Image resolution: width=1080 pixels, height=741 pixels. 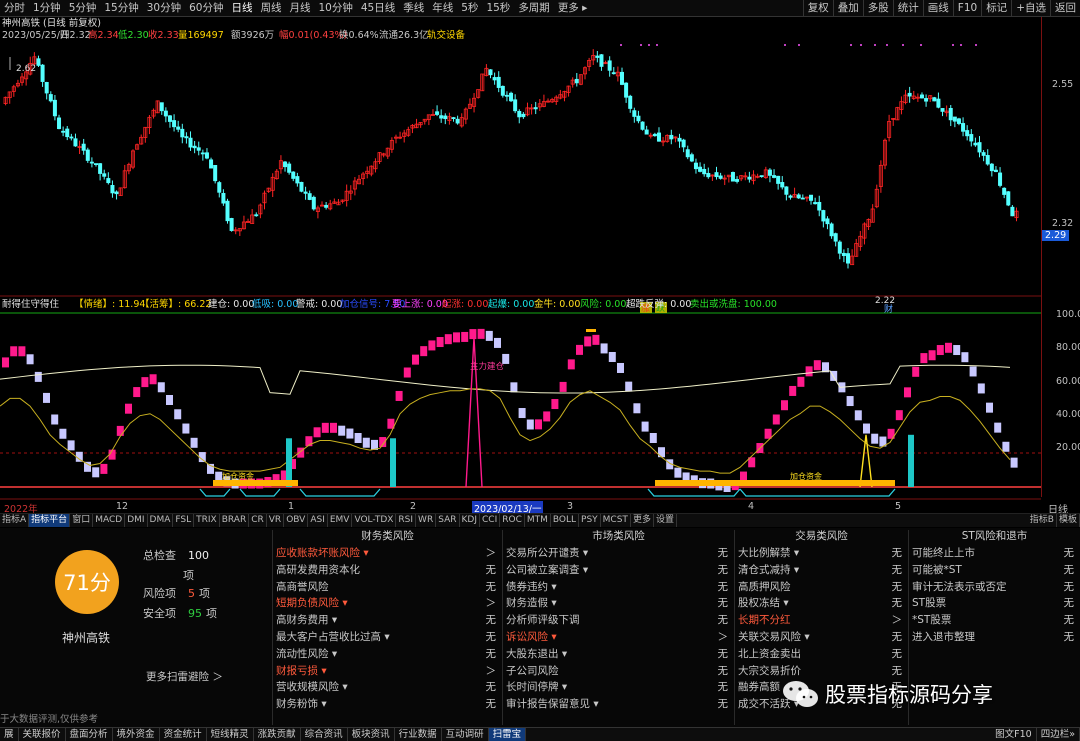 What do you see at coordinates (847, 8) in the screenshot?
I see `toolbar-right-button: 叠加` at bounding box center [847, 8].